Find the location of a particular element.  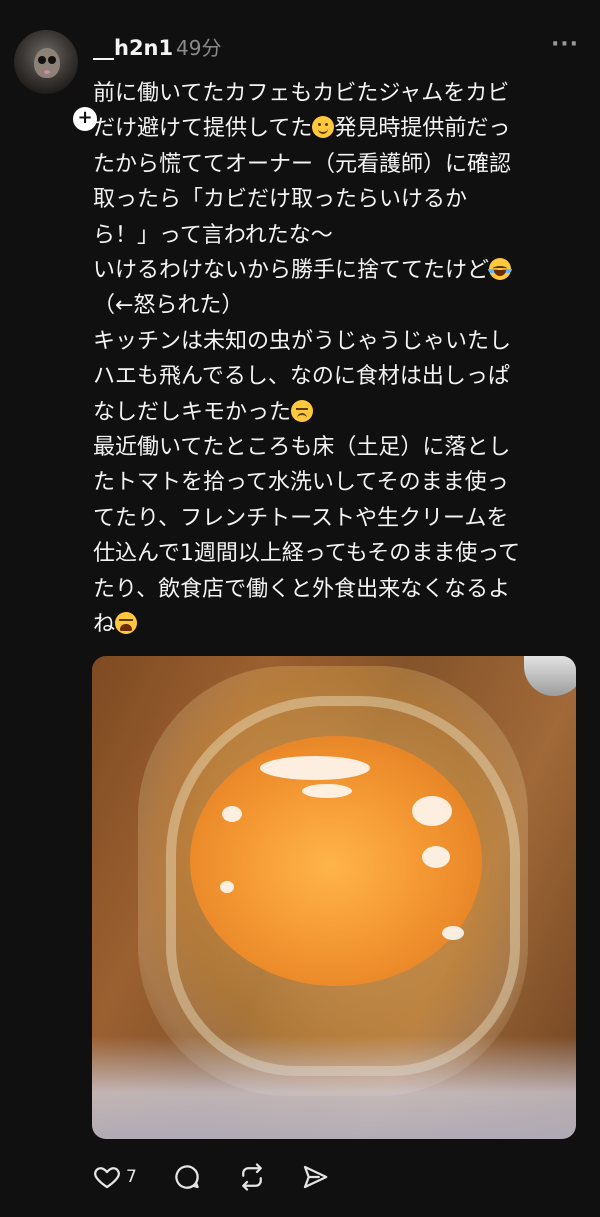

tired-face-emoji-icon is located at coordinates (126, 623).